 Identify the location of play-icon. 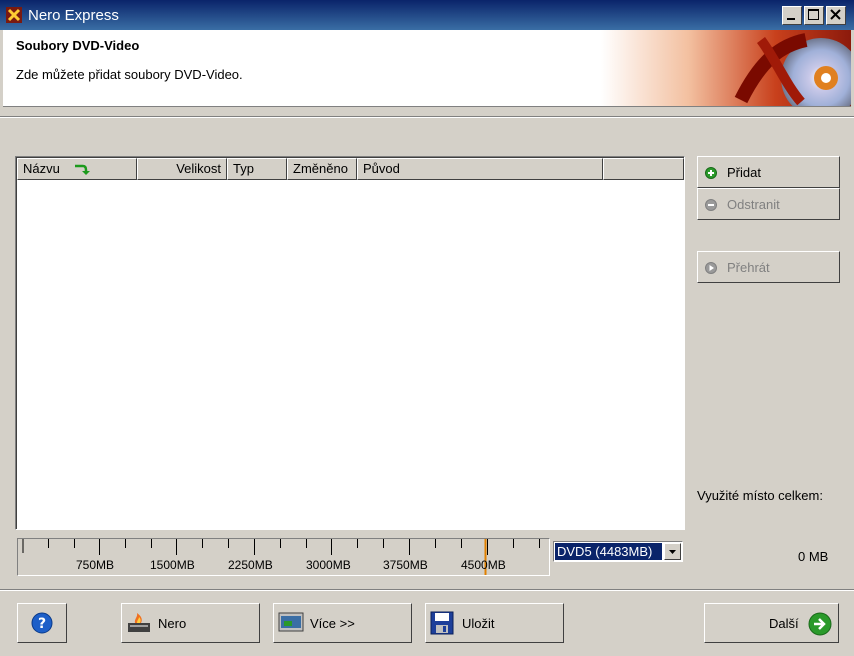
(711, 268).